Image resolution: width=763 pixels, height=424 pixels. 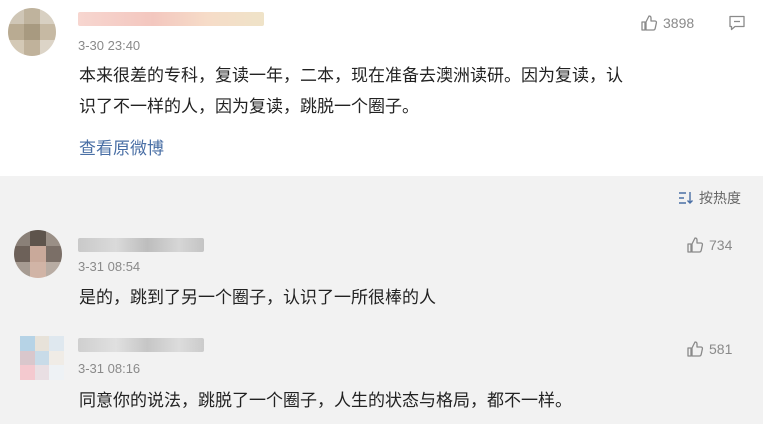 What do you see at coordinates (109, 266) in the screenshot?
I see `reply-time: 3-31 08:54` at bounding box center [109, 266].